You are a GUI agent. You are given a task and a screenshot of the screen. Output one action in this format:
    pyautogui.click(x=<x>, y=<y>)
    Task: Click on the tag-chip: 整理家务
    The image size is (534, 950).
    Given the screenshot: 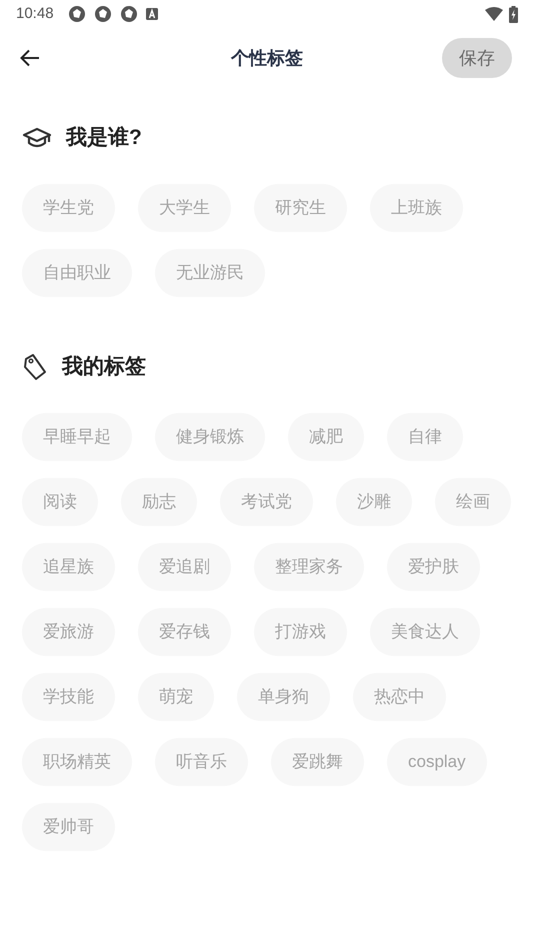 What is the action you would take?
    pyautogui.click(x=309, y=567)
    